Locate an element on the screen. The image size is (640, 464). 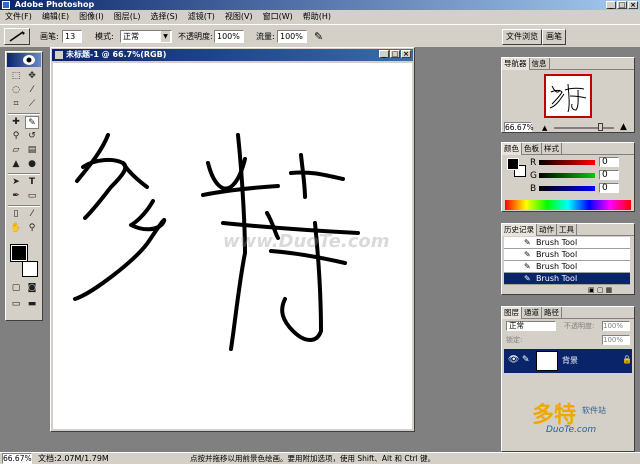
maximize-button: □ is located at coordinates (622, 5).